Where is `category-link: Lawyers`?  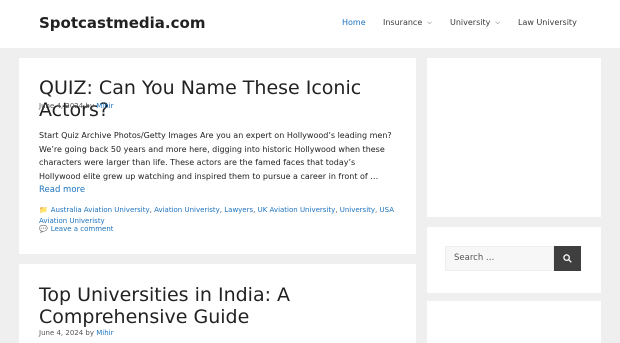
category-link: Lawyers is located at coordinates (238, 210).